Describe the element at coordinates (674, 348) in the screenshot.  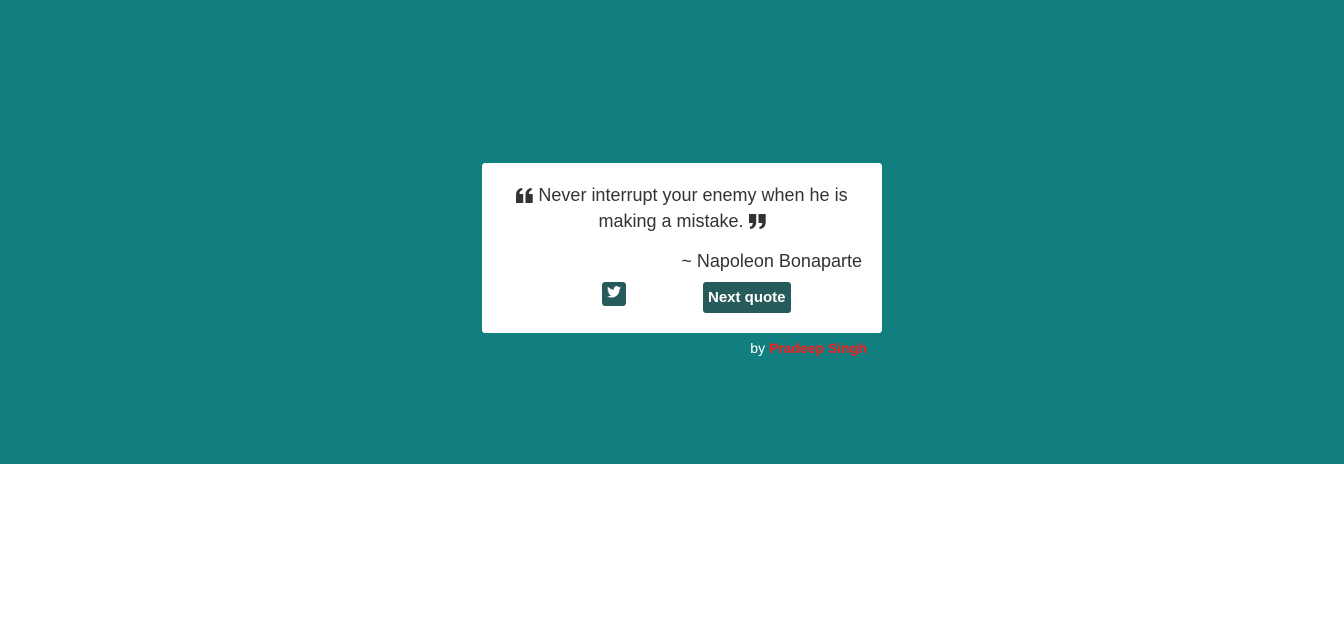
I see `author-credit: by Pradeep Singh` at that location.